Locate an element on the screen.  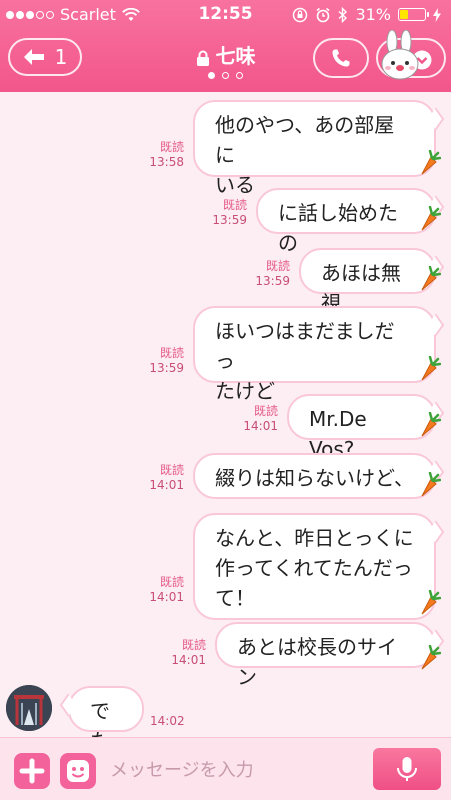
outgoing-message: に話し始めたの is located at coordinates (346, 221).